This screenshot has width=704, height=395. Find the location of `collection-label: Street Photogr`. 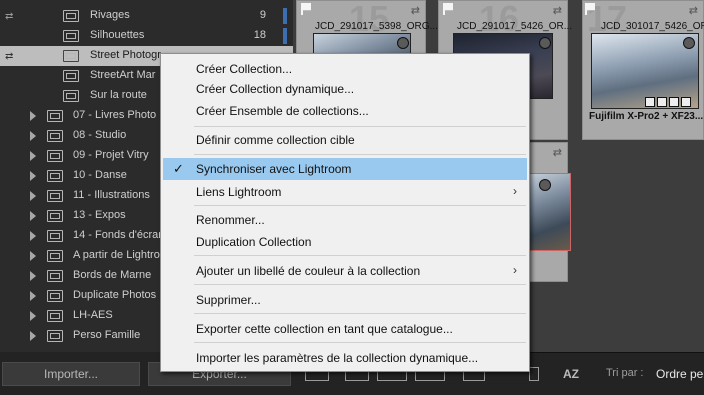

collection-label: Street Photogr is located at coordinates (125, 55).